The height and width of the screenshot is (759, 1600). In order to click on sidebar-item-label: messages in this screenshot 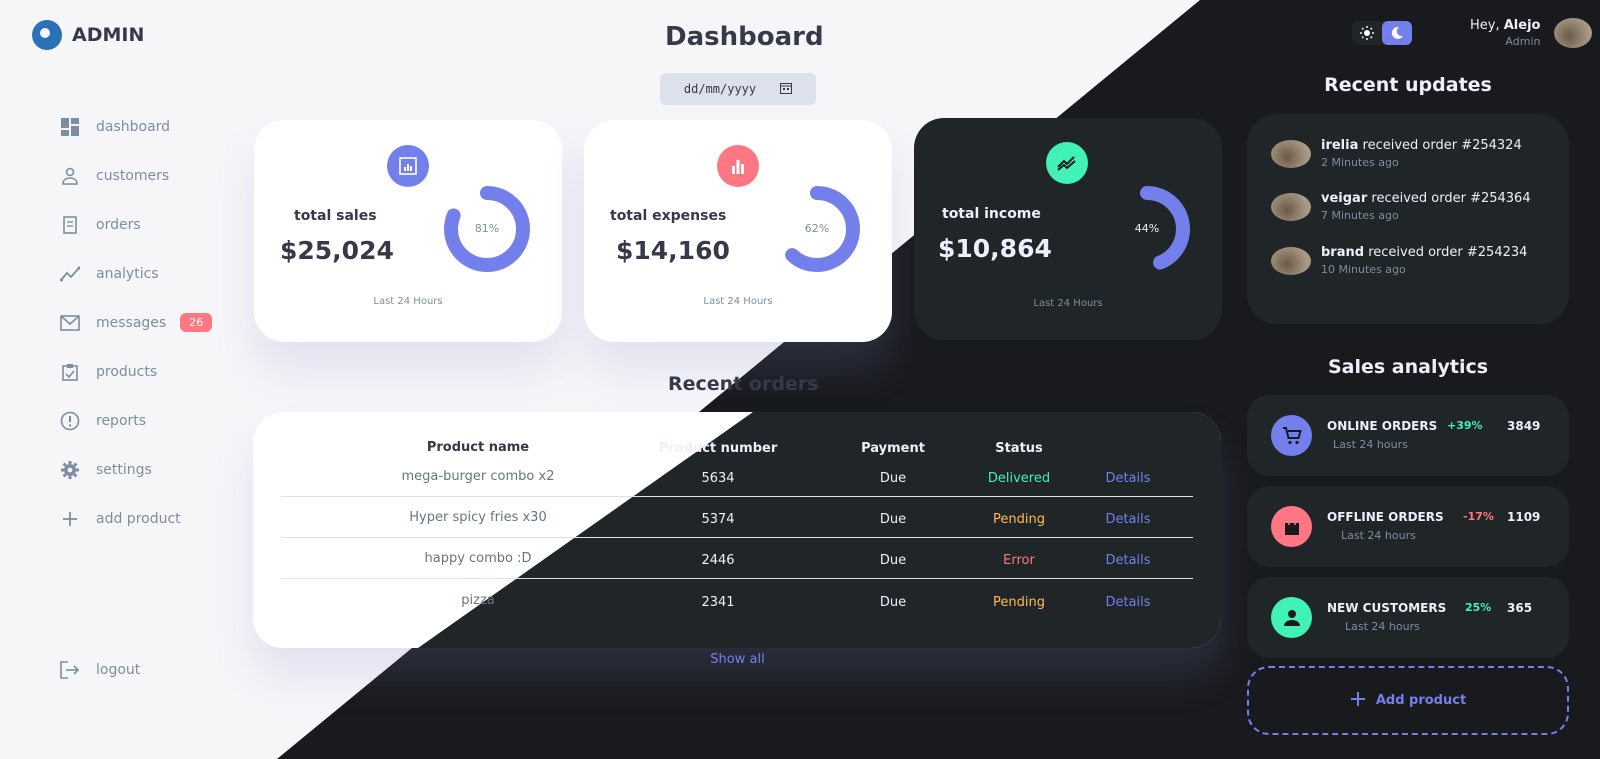, I will do `click(131, 322)`.